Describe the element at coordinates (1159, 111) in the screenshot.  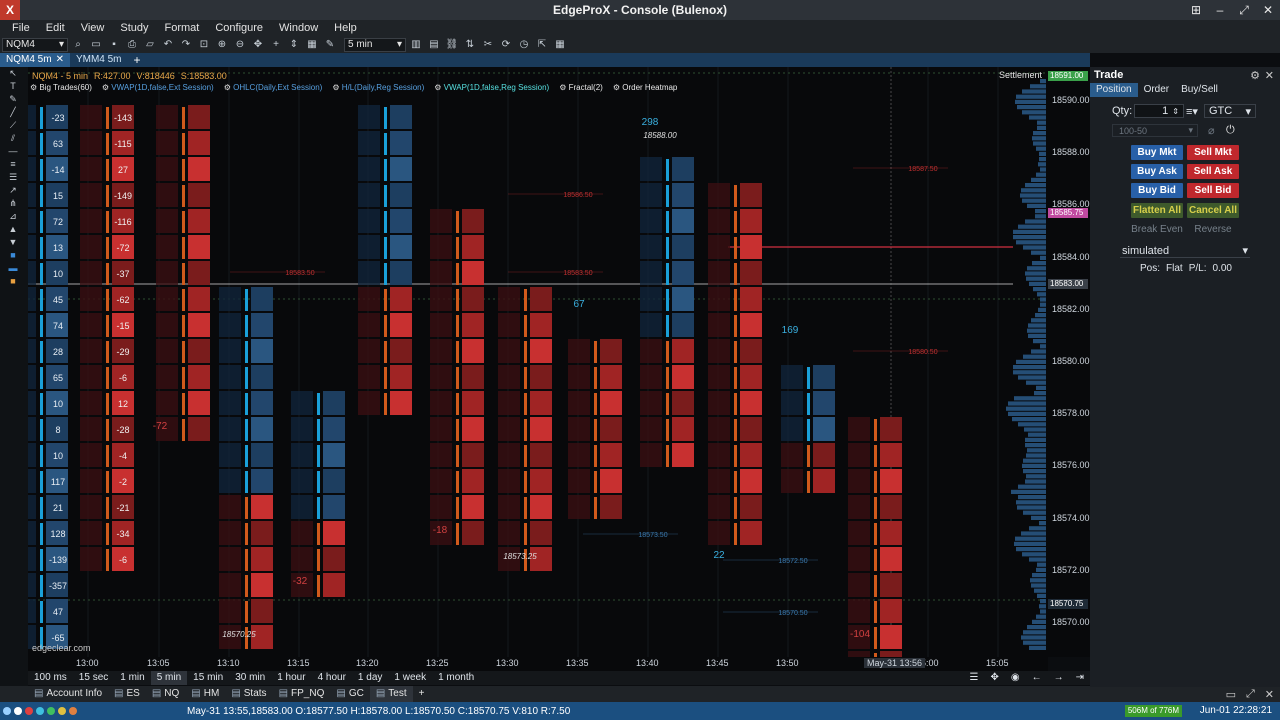
I see `qty-input: 1 ⇕` at that location.